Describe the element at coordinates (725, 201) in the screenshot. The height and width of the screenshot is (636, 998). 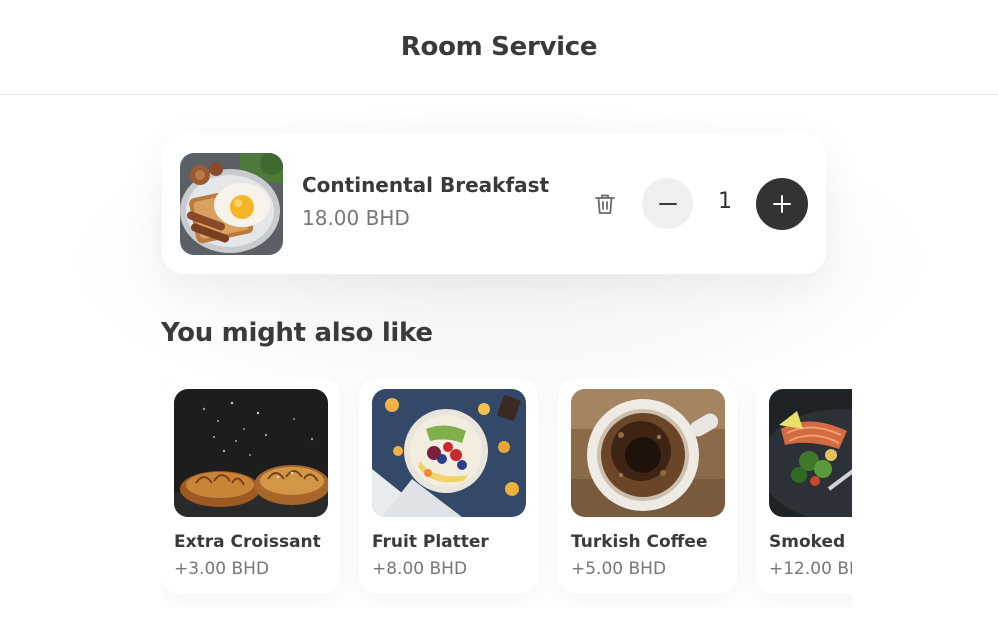
I see `quantity-value: 1` at that location.